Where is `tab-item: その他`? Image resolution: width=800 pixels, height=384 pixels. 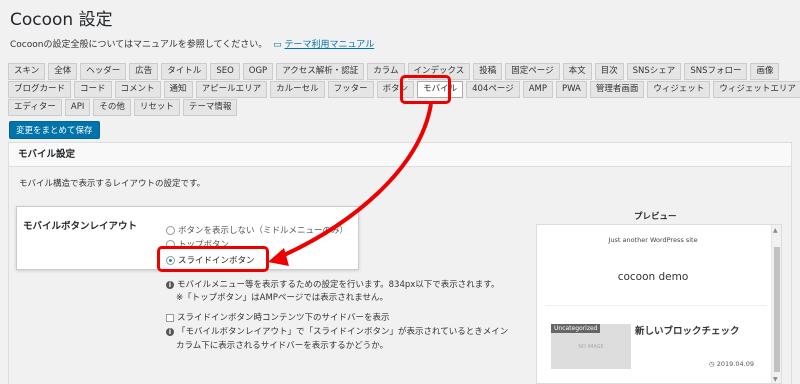 tab-item: その他 is located at coordinates (112, 107).